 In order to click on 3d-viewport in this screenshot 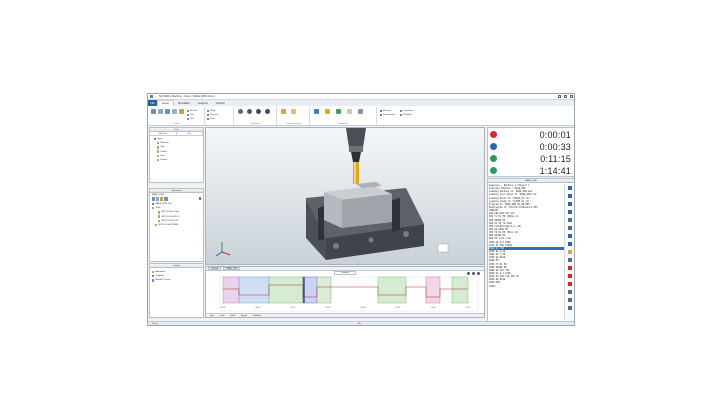, I will do `click(345, 196)`.